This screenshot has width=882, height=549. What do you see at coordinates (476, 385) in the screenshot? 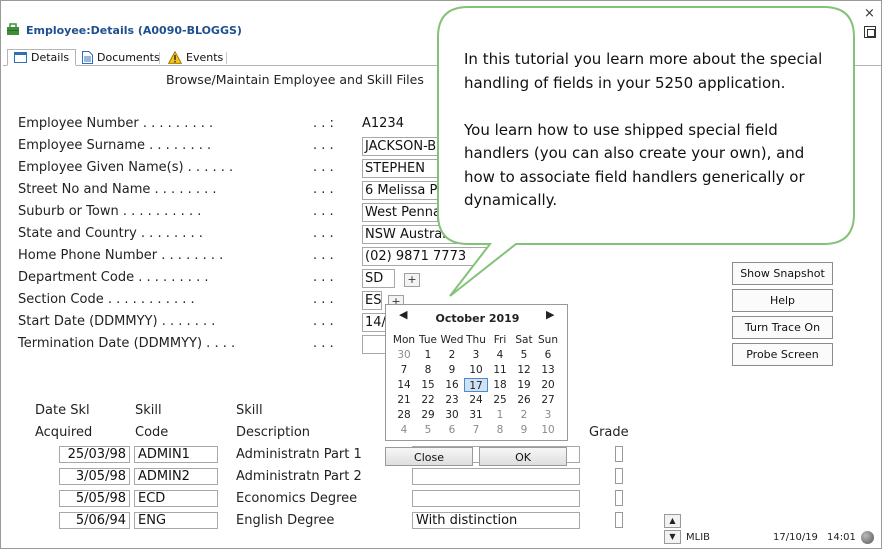
I see `calendar-day: 17` at bounding box center [476, 385].